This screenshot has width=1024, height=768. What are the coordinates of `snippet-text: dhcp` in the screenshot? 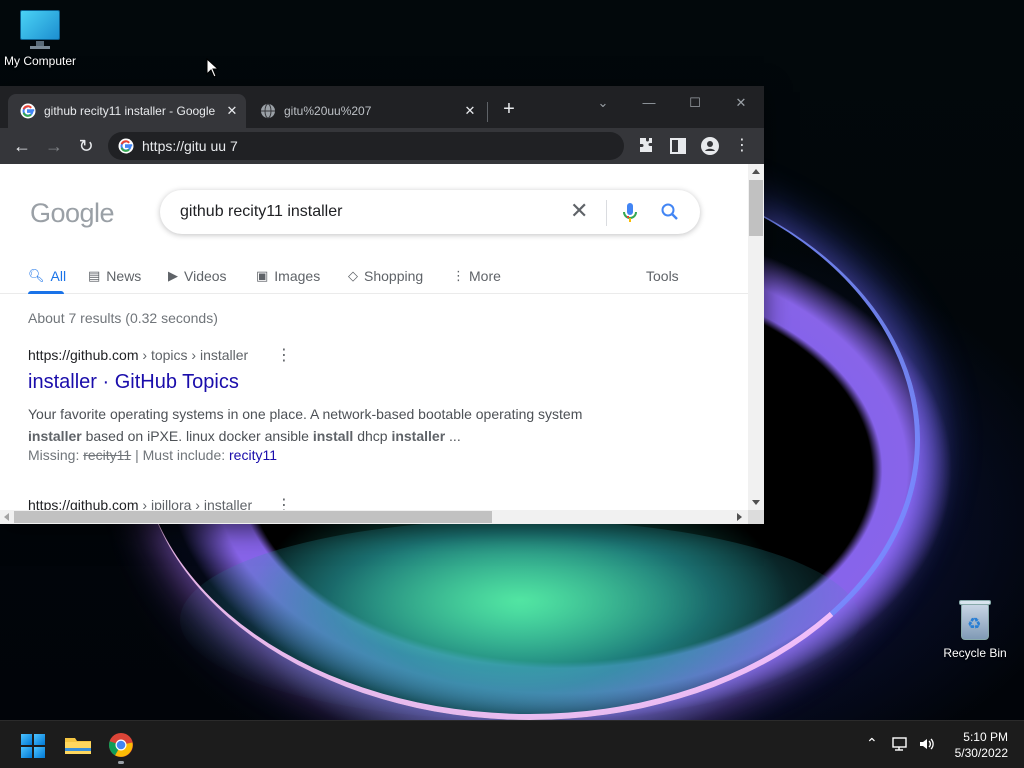 It's located at (372, 436).